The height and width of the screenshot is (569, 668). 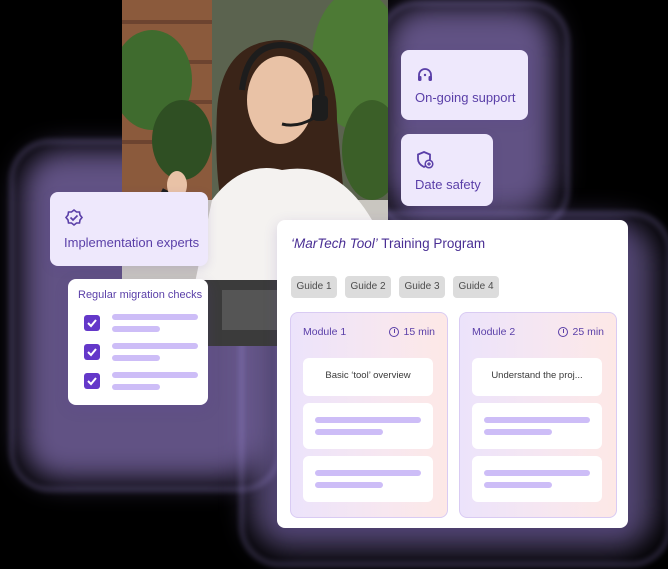 I want to click on headset-icon, so click(x=425, y=76).